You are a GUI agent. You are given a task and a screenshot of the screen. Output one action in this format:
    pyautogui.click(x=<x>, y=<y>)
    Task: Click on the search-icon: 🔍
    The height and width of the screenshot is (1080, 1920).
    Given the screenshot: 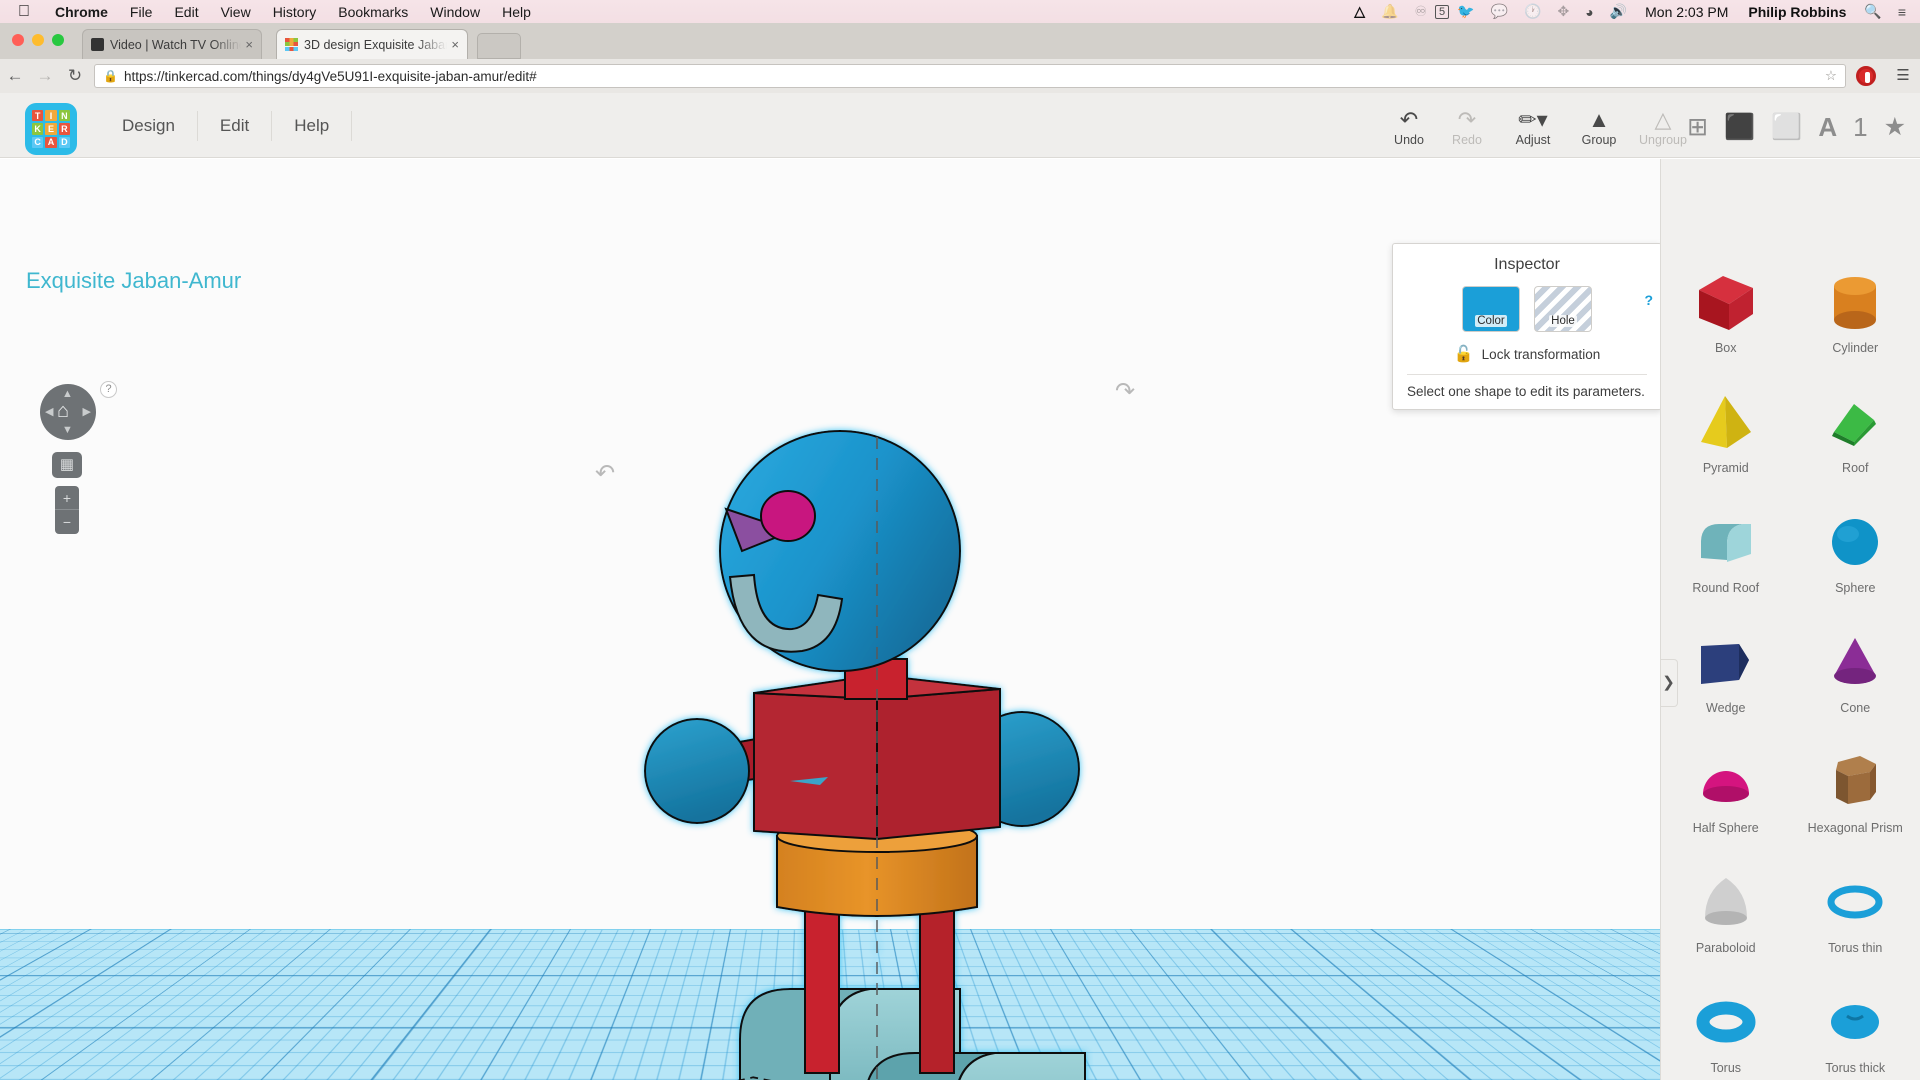 What is the action you would take?
    pyautogui.click(x=1872, y=11)
    